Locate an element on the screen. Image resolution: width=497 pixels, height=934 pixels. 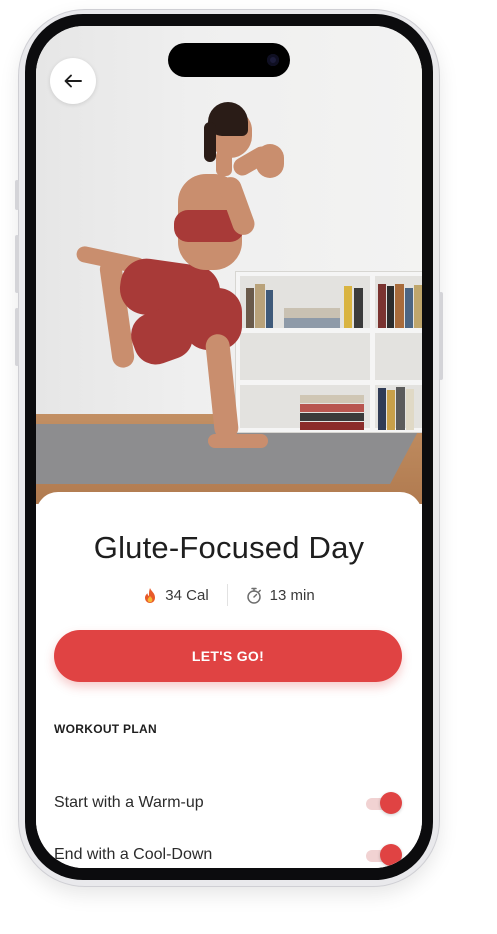
dynamic-island is located at coordinates (229, 60).